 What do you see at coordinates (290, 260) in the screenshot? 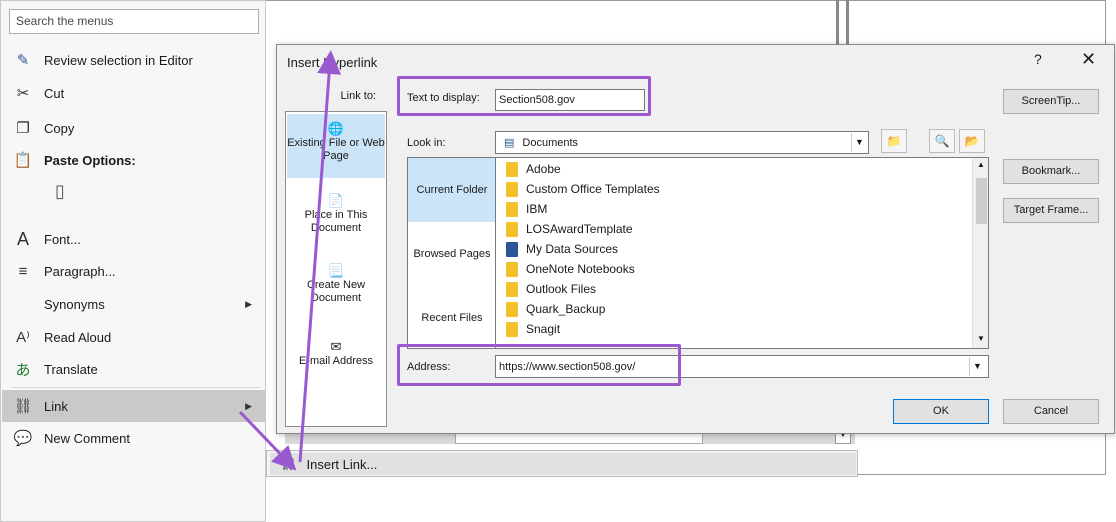
I see `annotation-arrows` at bounding box center [290, 260].